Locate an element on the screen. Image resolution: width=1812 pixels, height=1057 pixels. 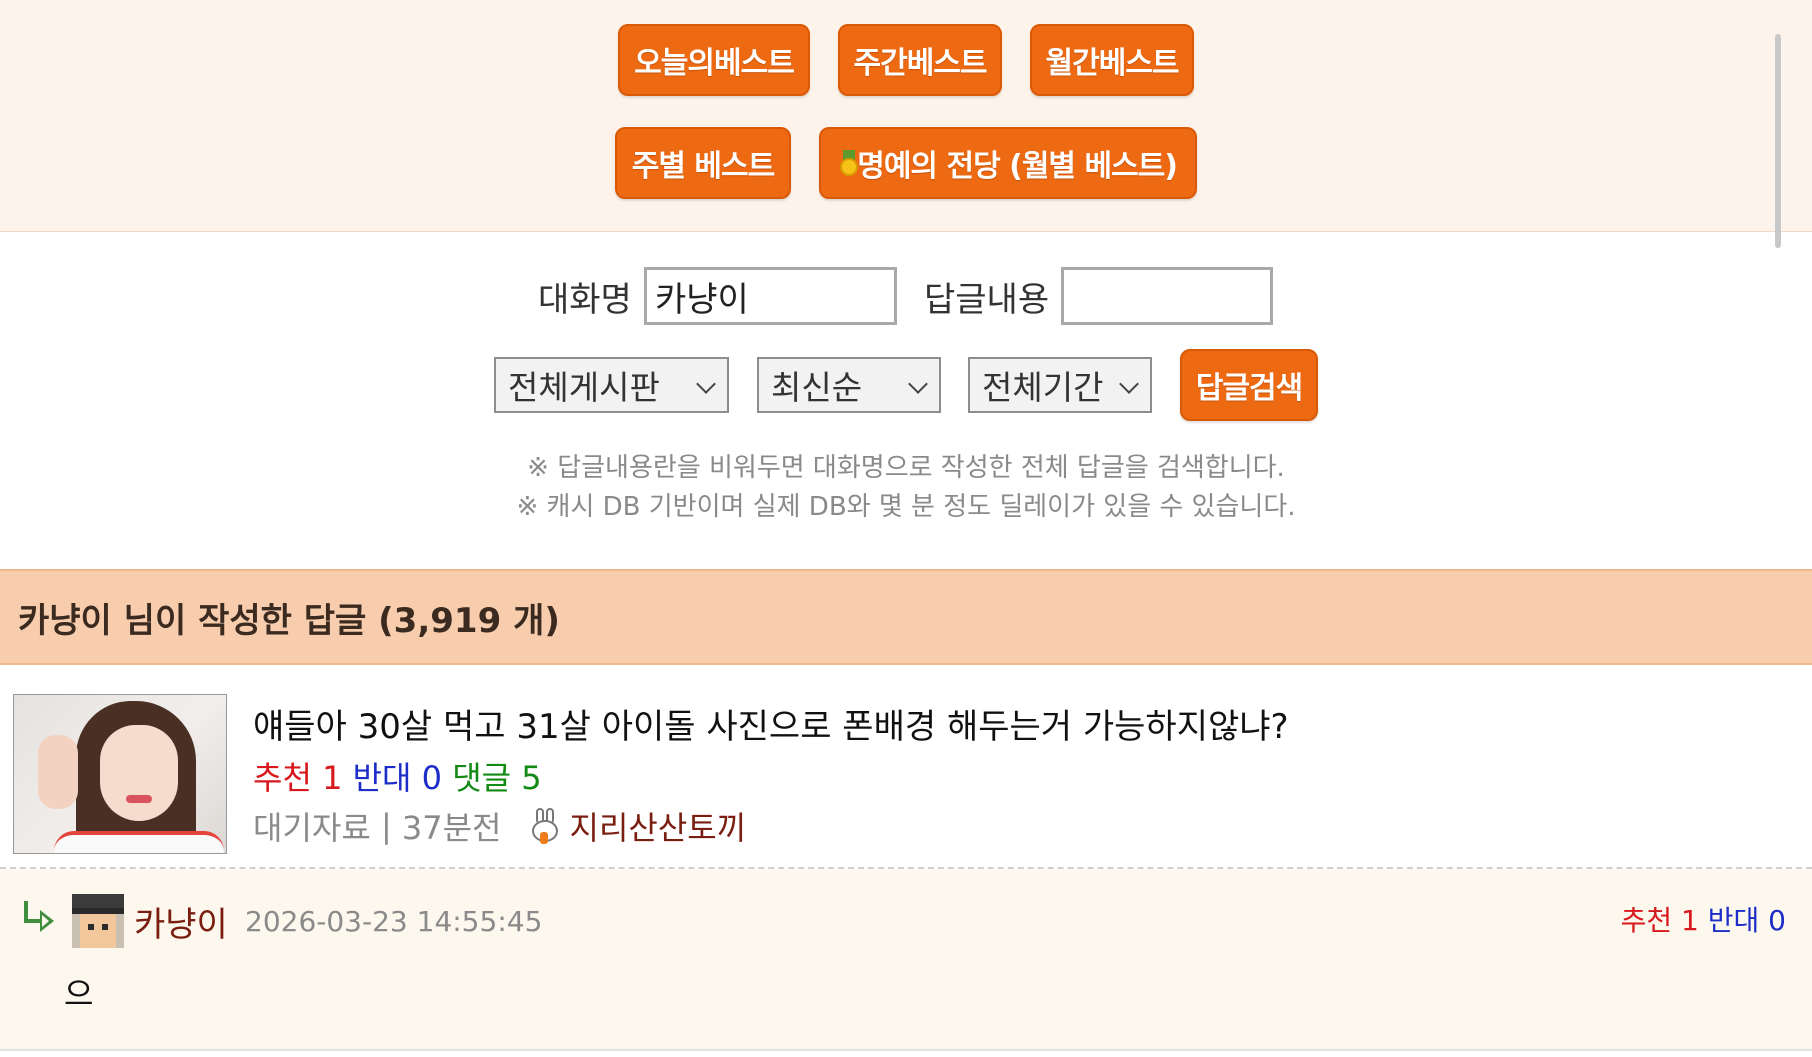
order-select: 최신순 is located at coordinates (849, 385).